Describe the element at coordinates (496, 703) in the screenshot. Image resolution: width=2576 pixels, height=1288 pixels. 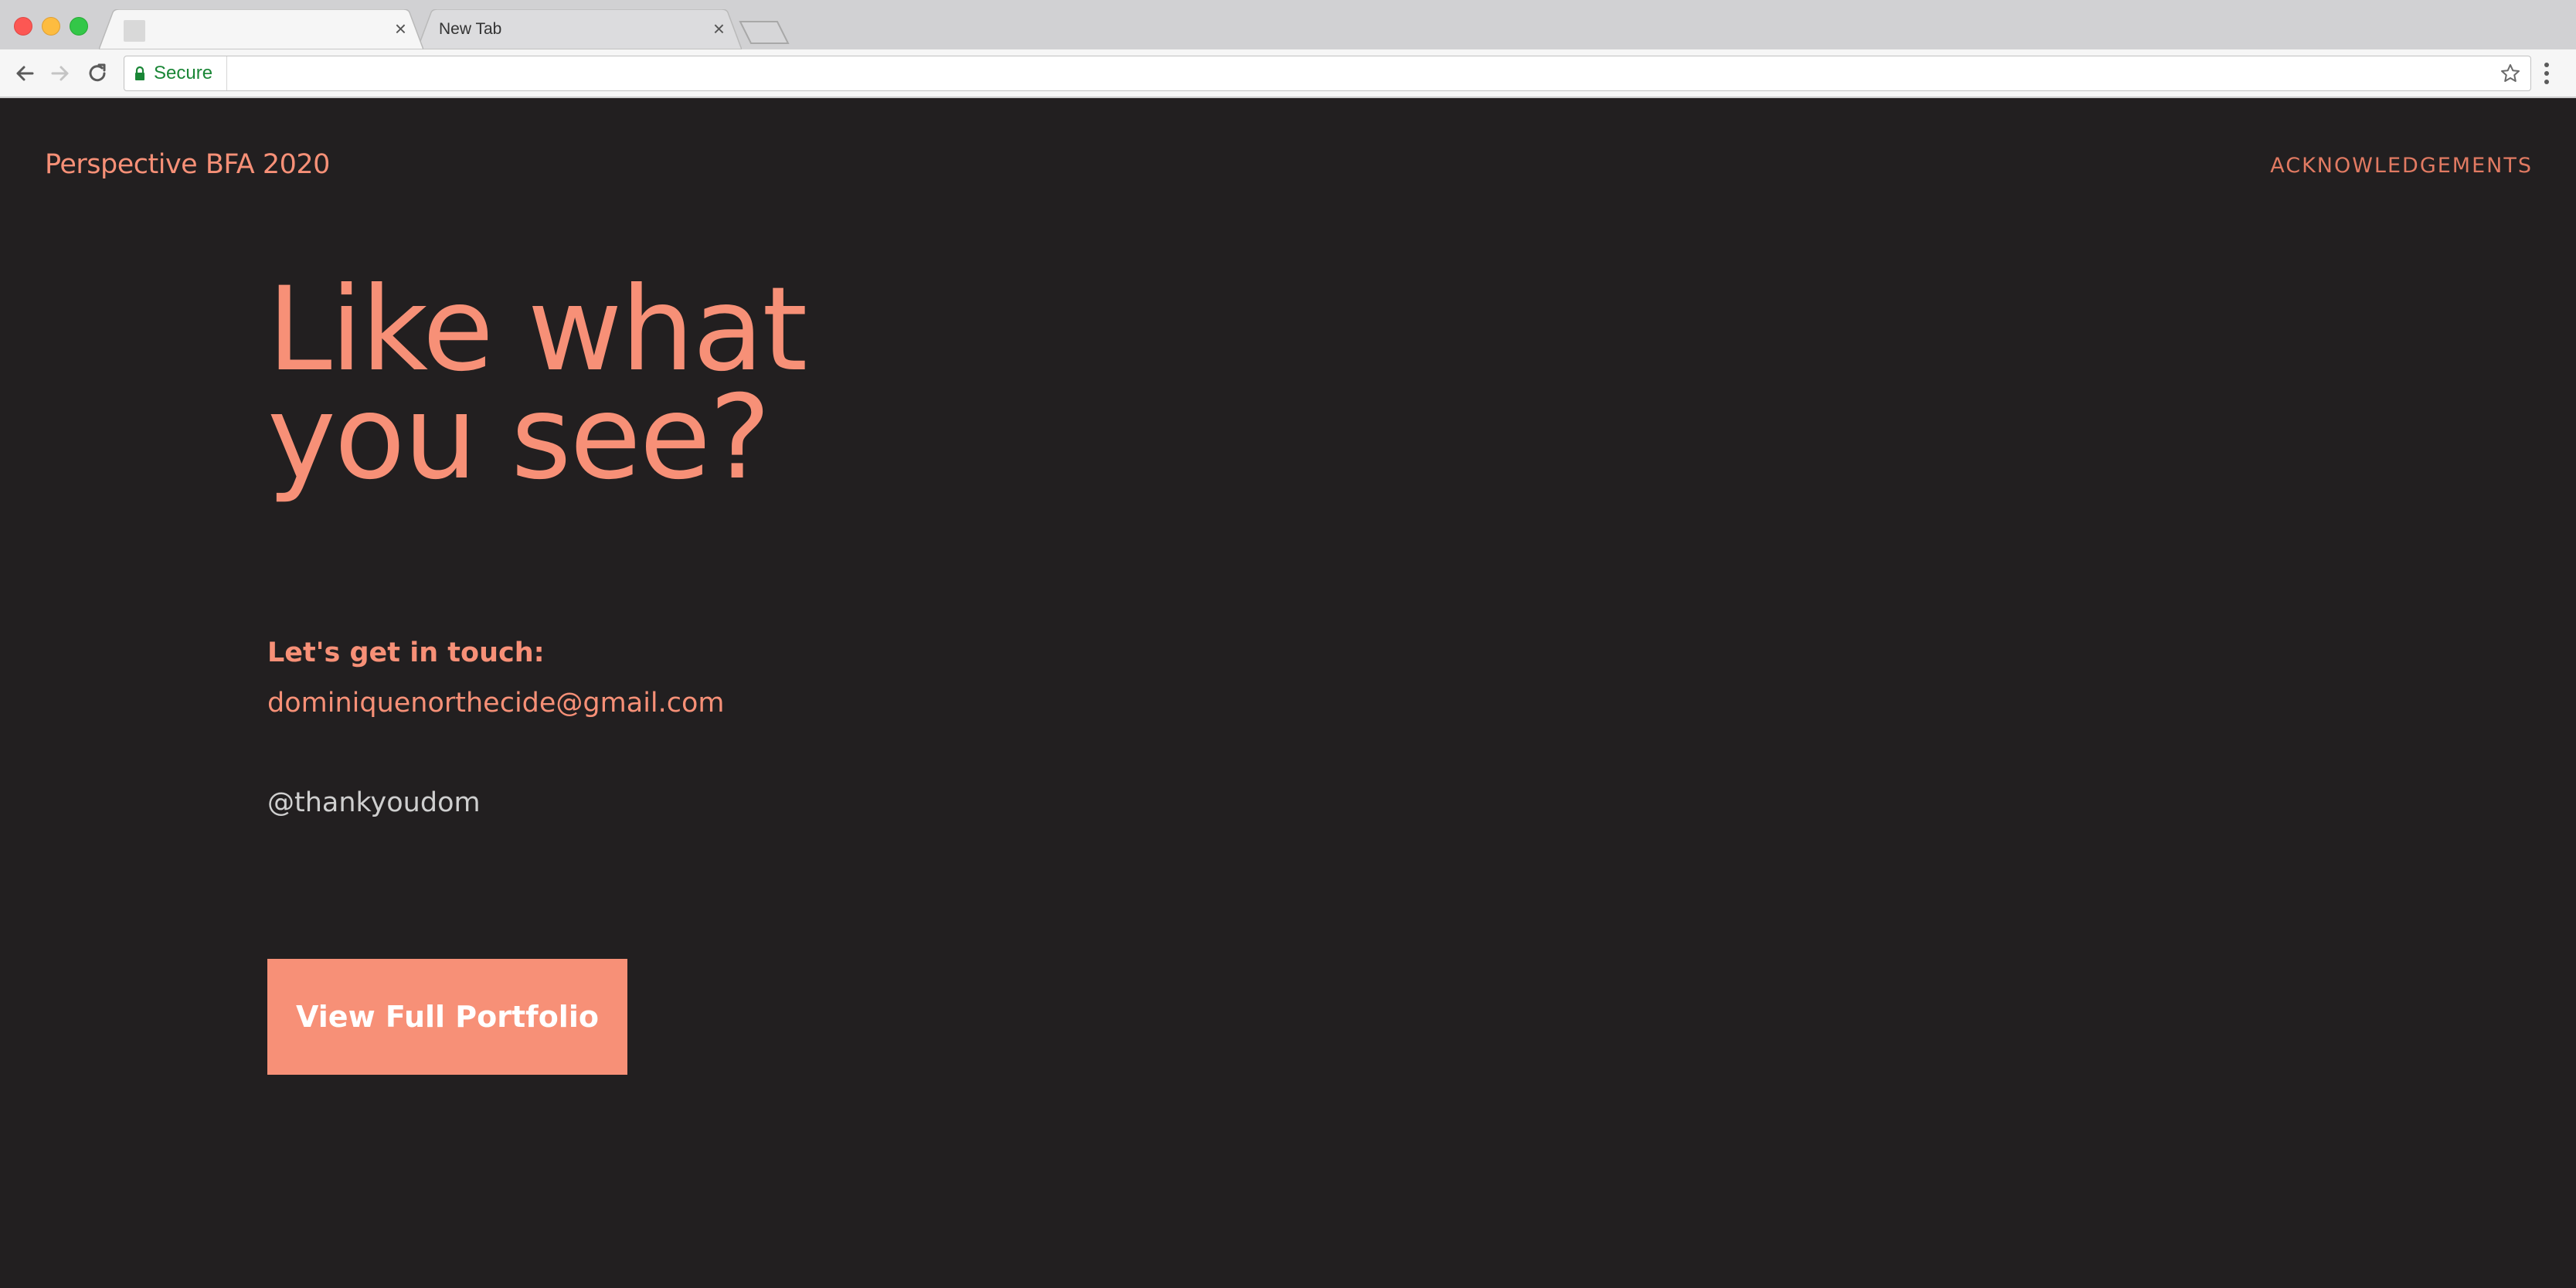
I see `email-link: dominiquenorthecide@gmail.com` at that location.